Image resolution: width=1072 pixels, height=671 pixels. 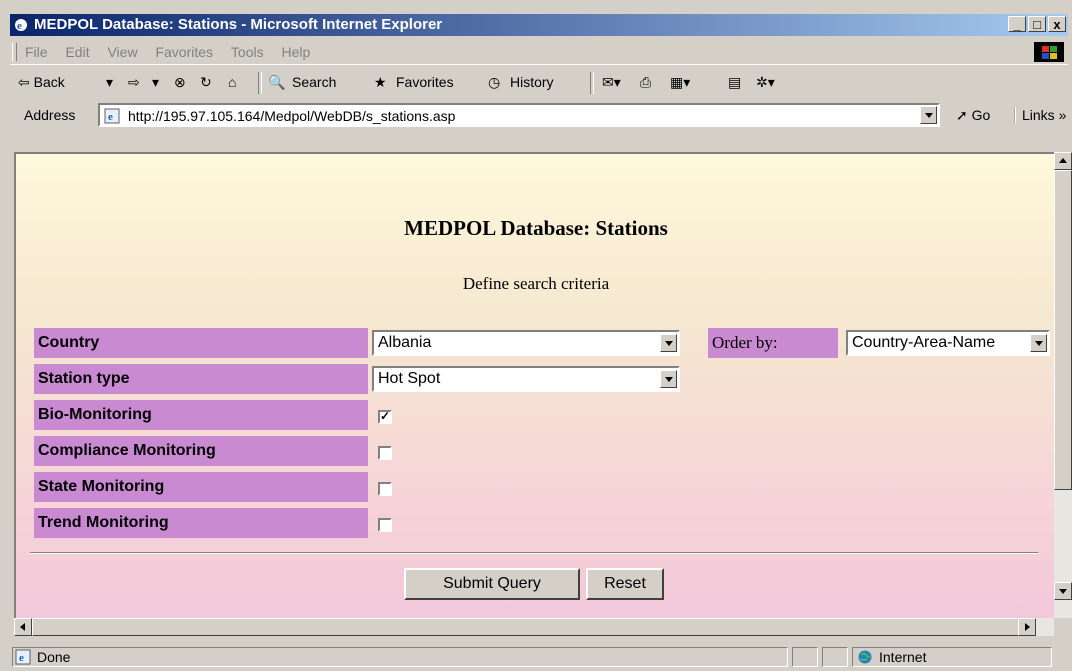 I want to click on horizontal-scroll-thumb, so click(x=527, y=627).